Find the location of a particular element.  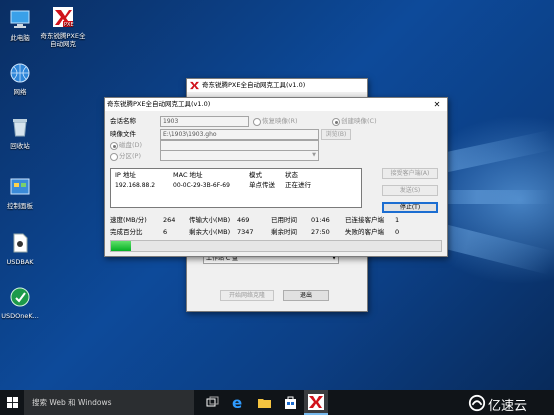

watermark-logo: 亿速云 is located at coordinates (510, 403).